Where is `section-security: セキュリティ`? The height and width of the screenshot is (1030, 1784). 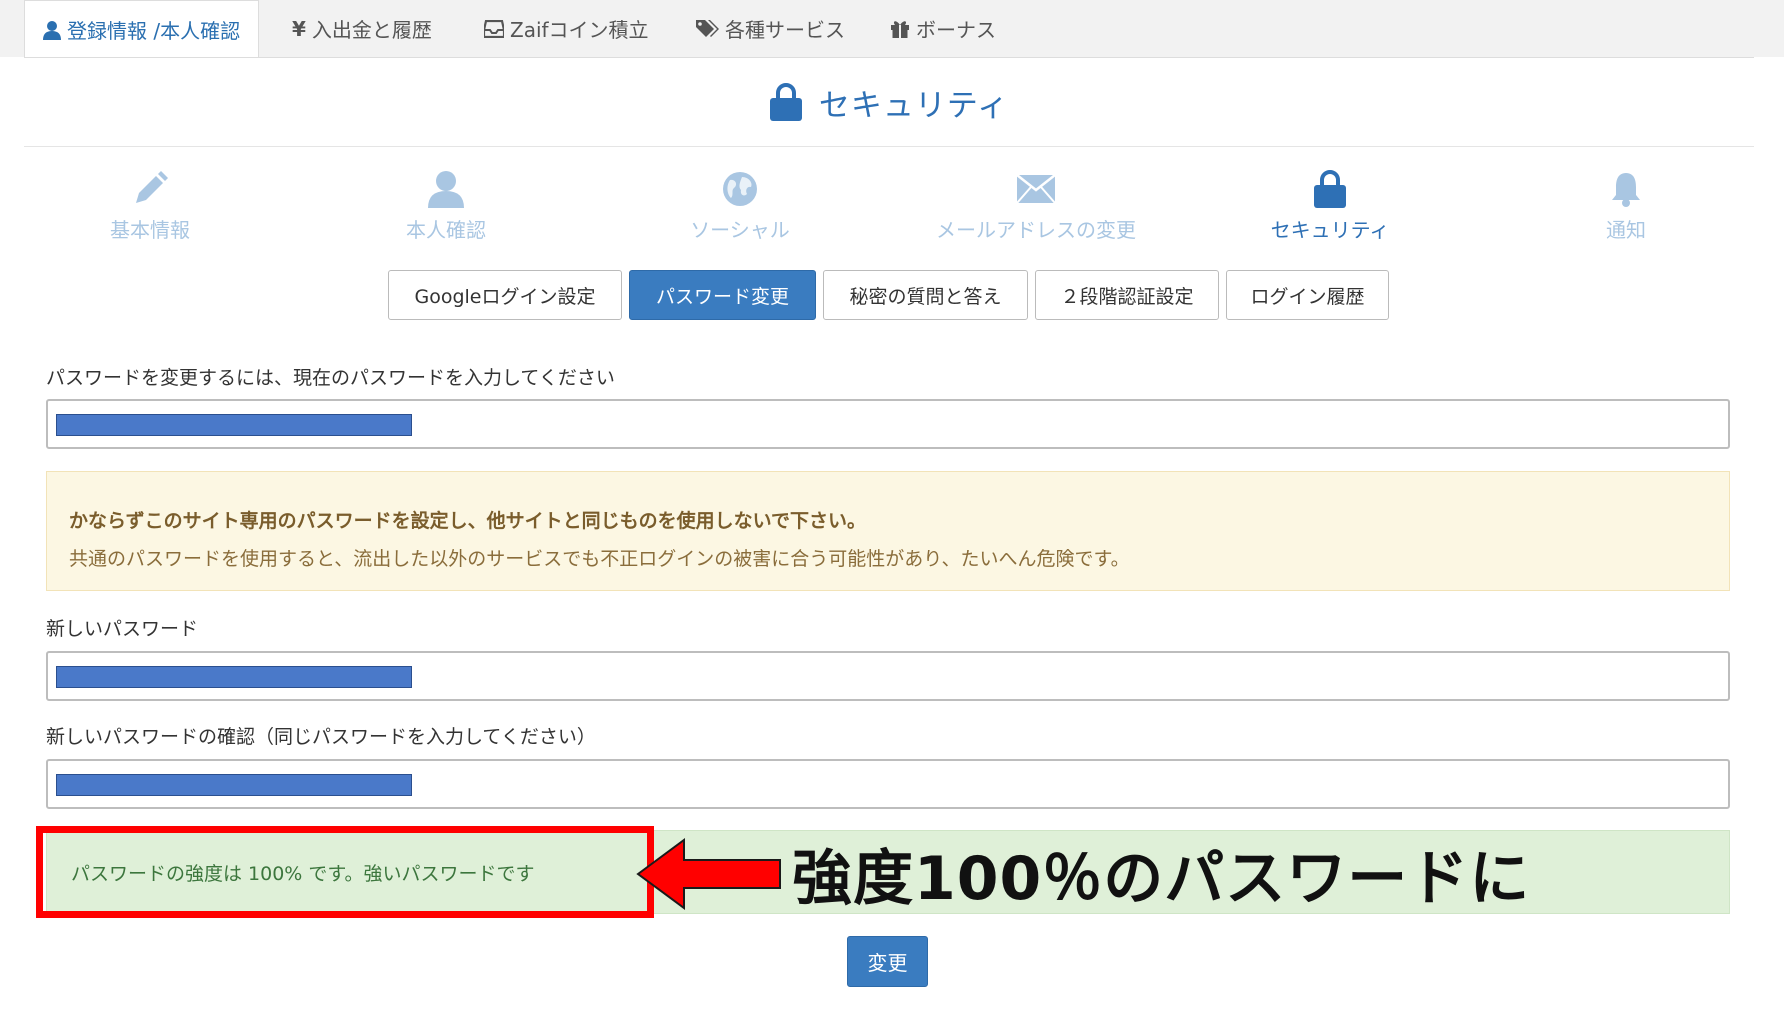 section-security: セキュリティ is located at coordinates (1330, 205).